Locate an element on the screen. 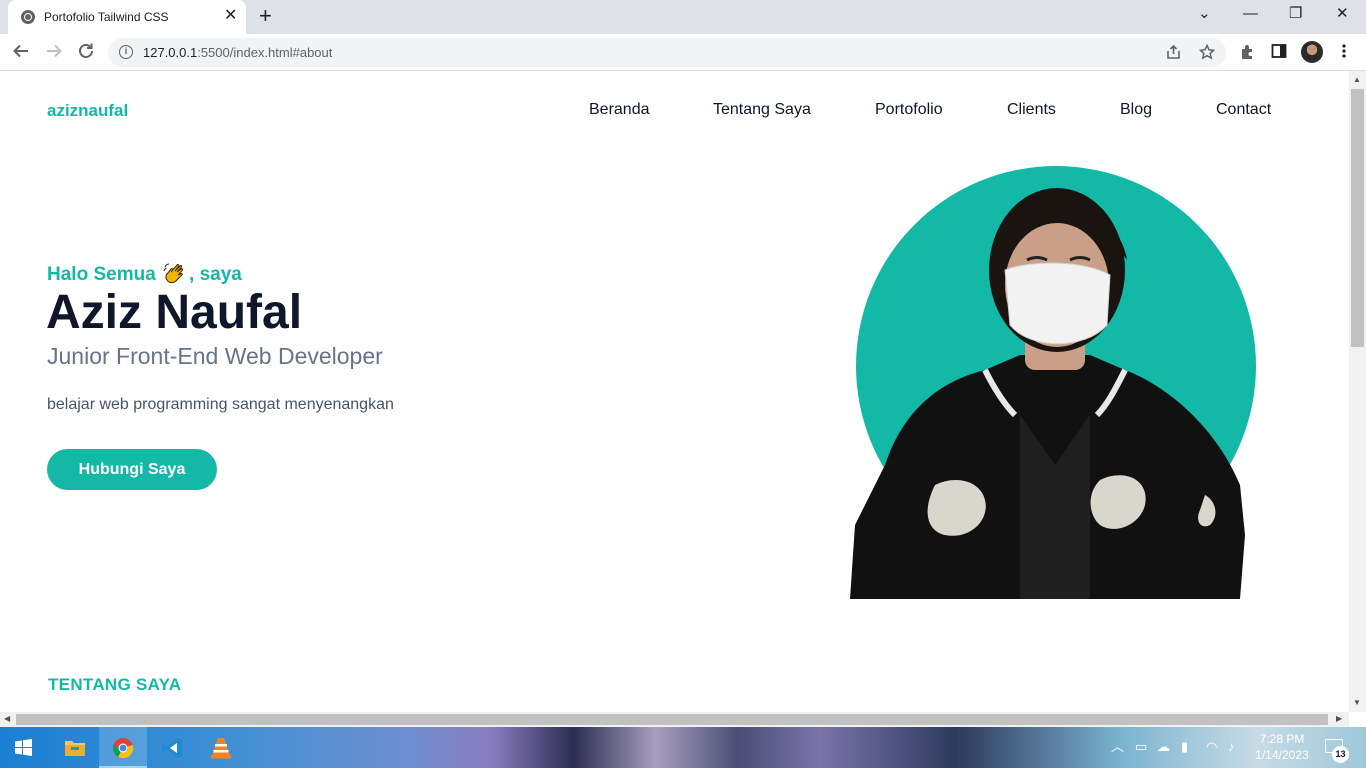  notification-count-badge: 13 is located at coordinates (1340, 754).